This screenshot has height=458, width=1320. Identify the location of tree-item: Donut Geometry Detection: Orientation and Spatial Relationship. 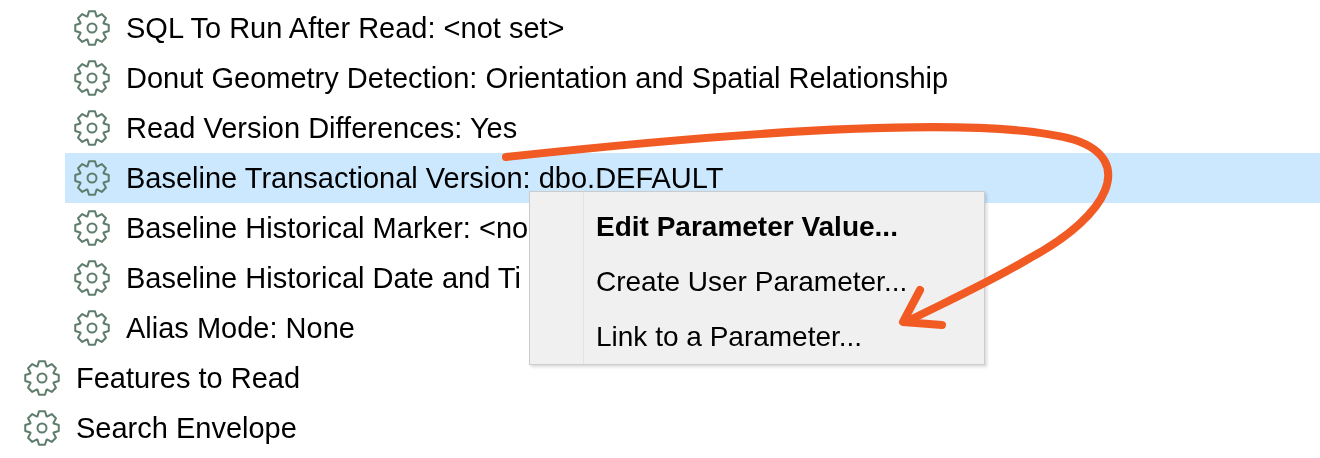
(507, 78).